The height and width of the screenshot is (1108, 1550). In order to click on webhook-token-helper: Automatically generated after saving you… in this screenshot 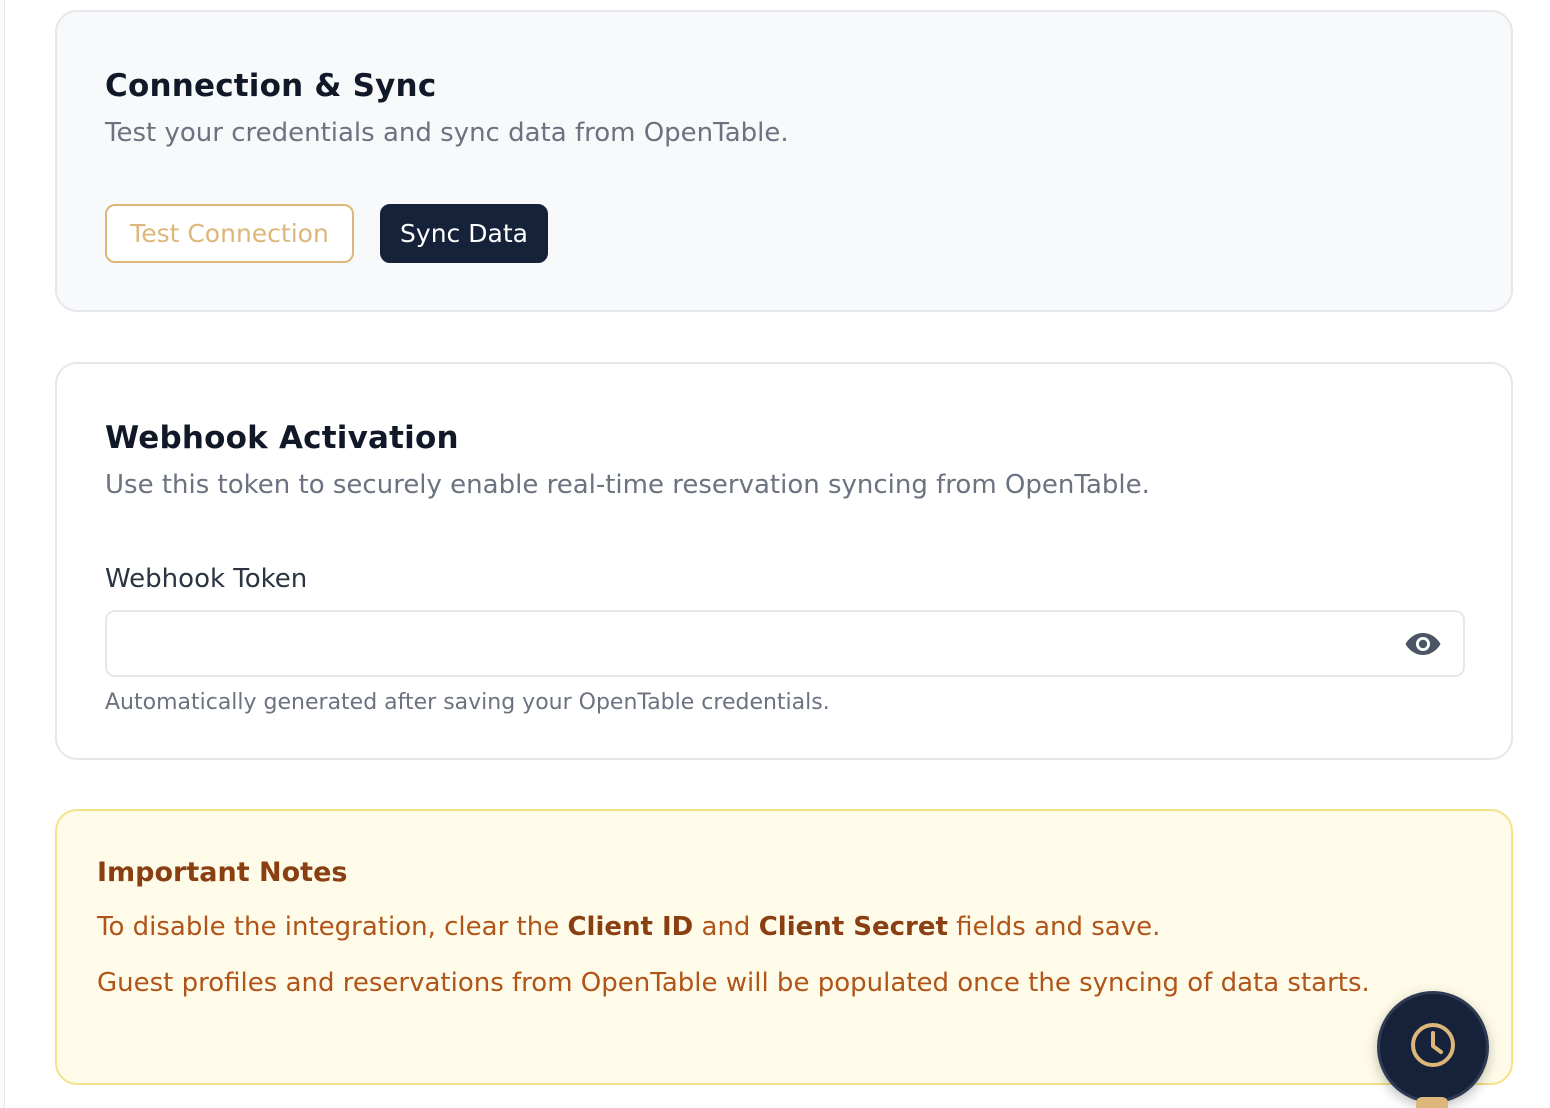, I will do `click(467, 702)`.